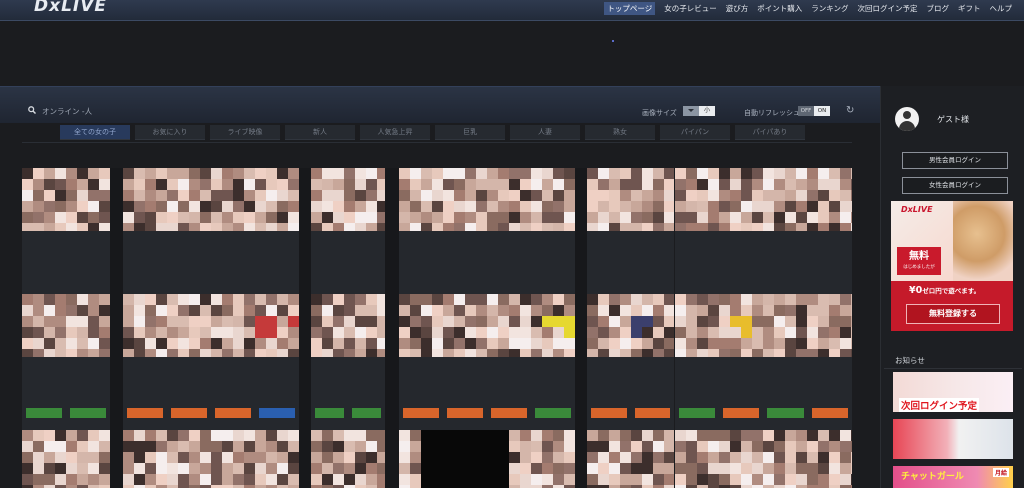  What do you see at coordinates (770, 132) in the screenshot?
I see `tab-unshaved: パイパあり` at bounding box center [770, 132].